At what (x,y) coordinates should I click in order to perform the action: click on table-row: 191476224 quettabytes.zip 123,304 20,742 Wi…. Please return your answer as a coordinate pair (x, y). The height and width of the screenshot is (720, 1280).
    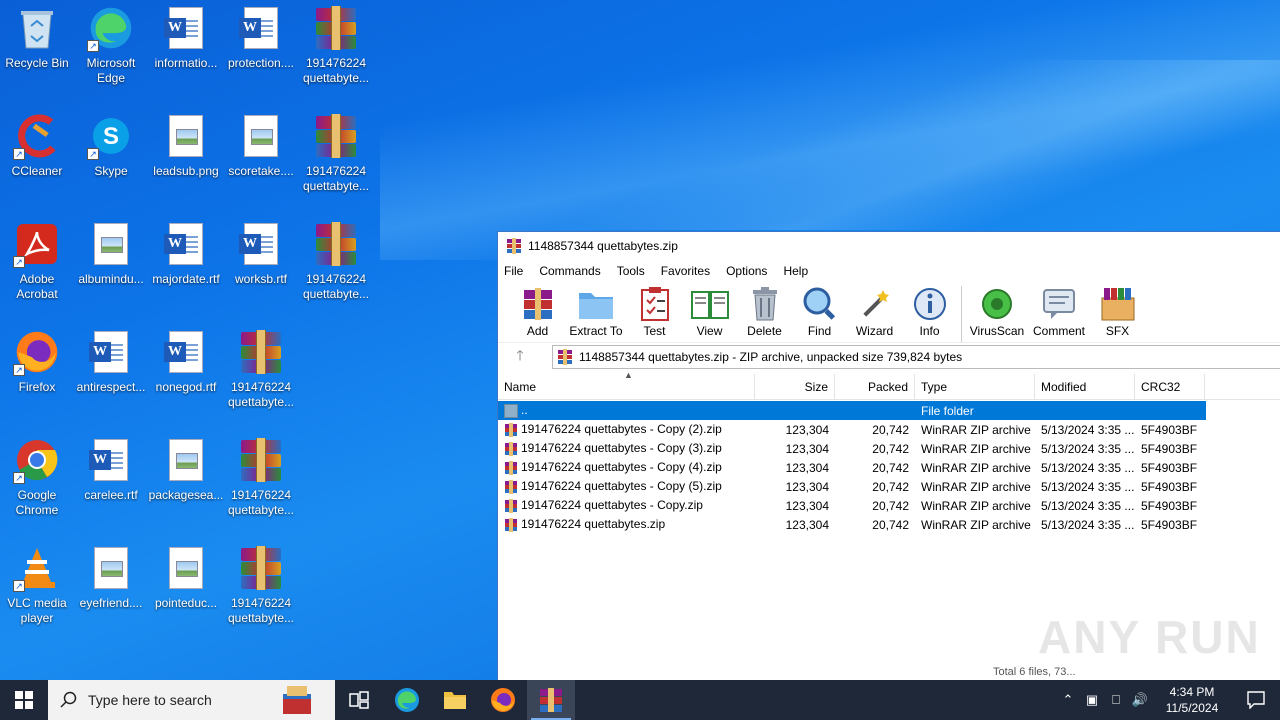
    Looking at the image, I should click on (889, 524).